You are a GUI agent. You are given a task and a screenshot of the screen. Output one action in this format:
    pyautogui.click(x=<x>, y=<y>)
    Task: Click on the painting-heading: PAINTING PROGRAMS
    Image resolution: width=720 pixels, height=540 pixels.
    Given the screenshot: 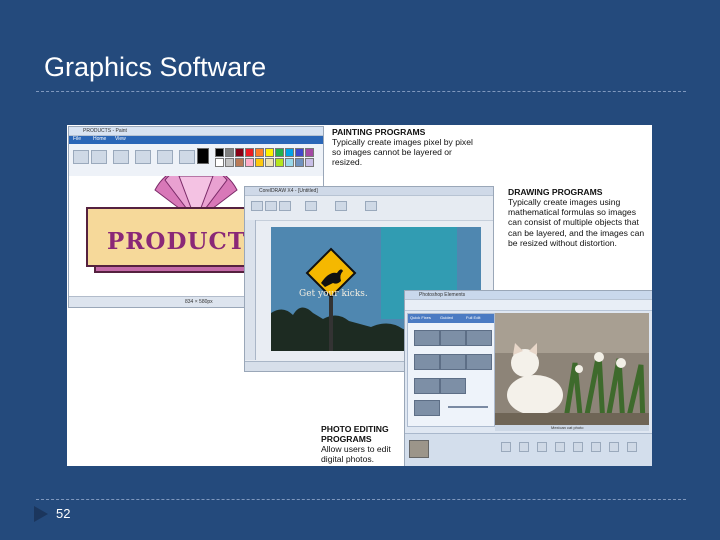 What is the action you would take?
    pyautogui.click(x=379, y=132)
    